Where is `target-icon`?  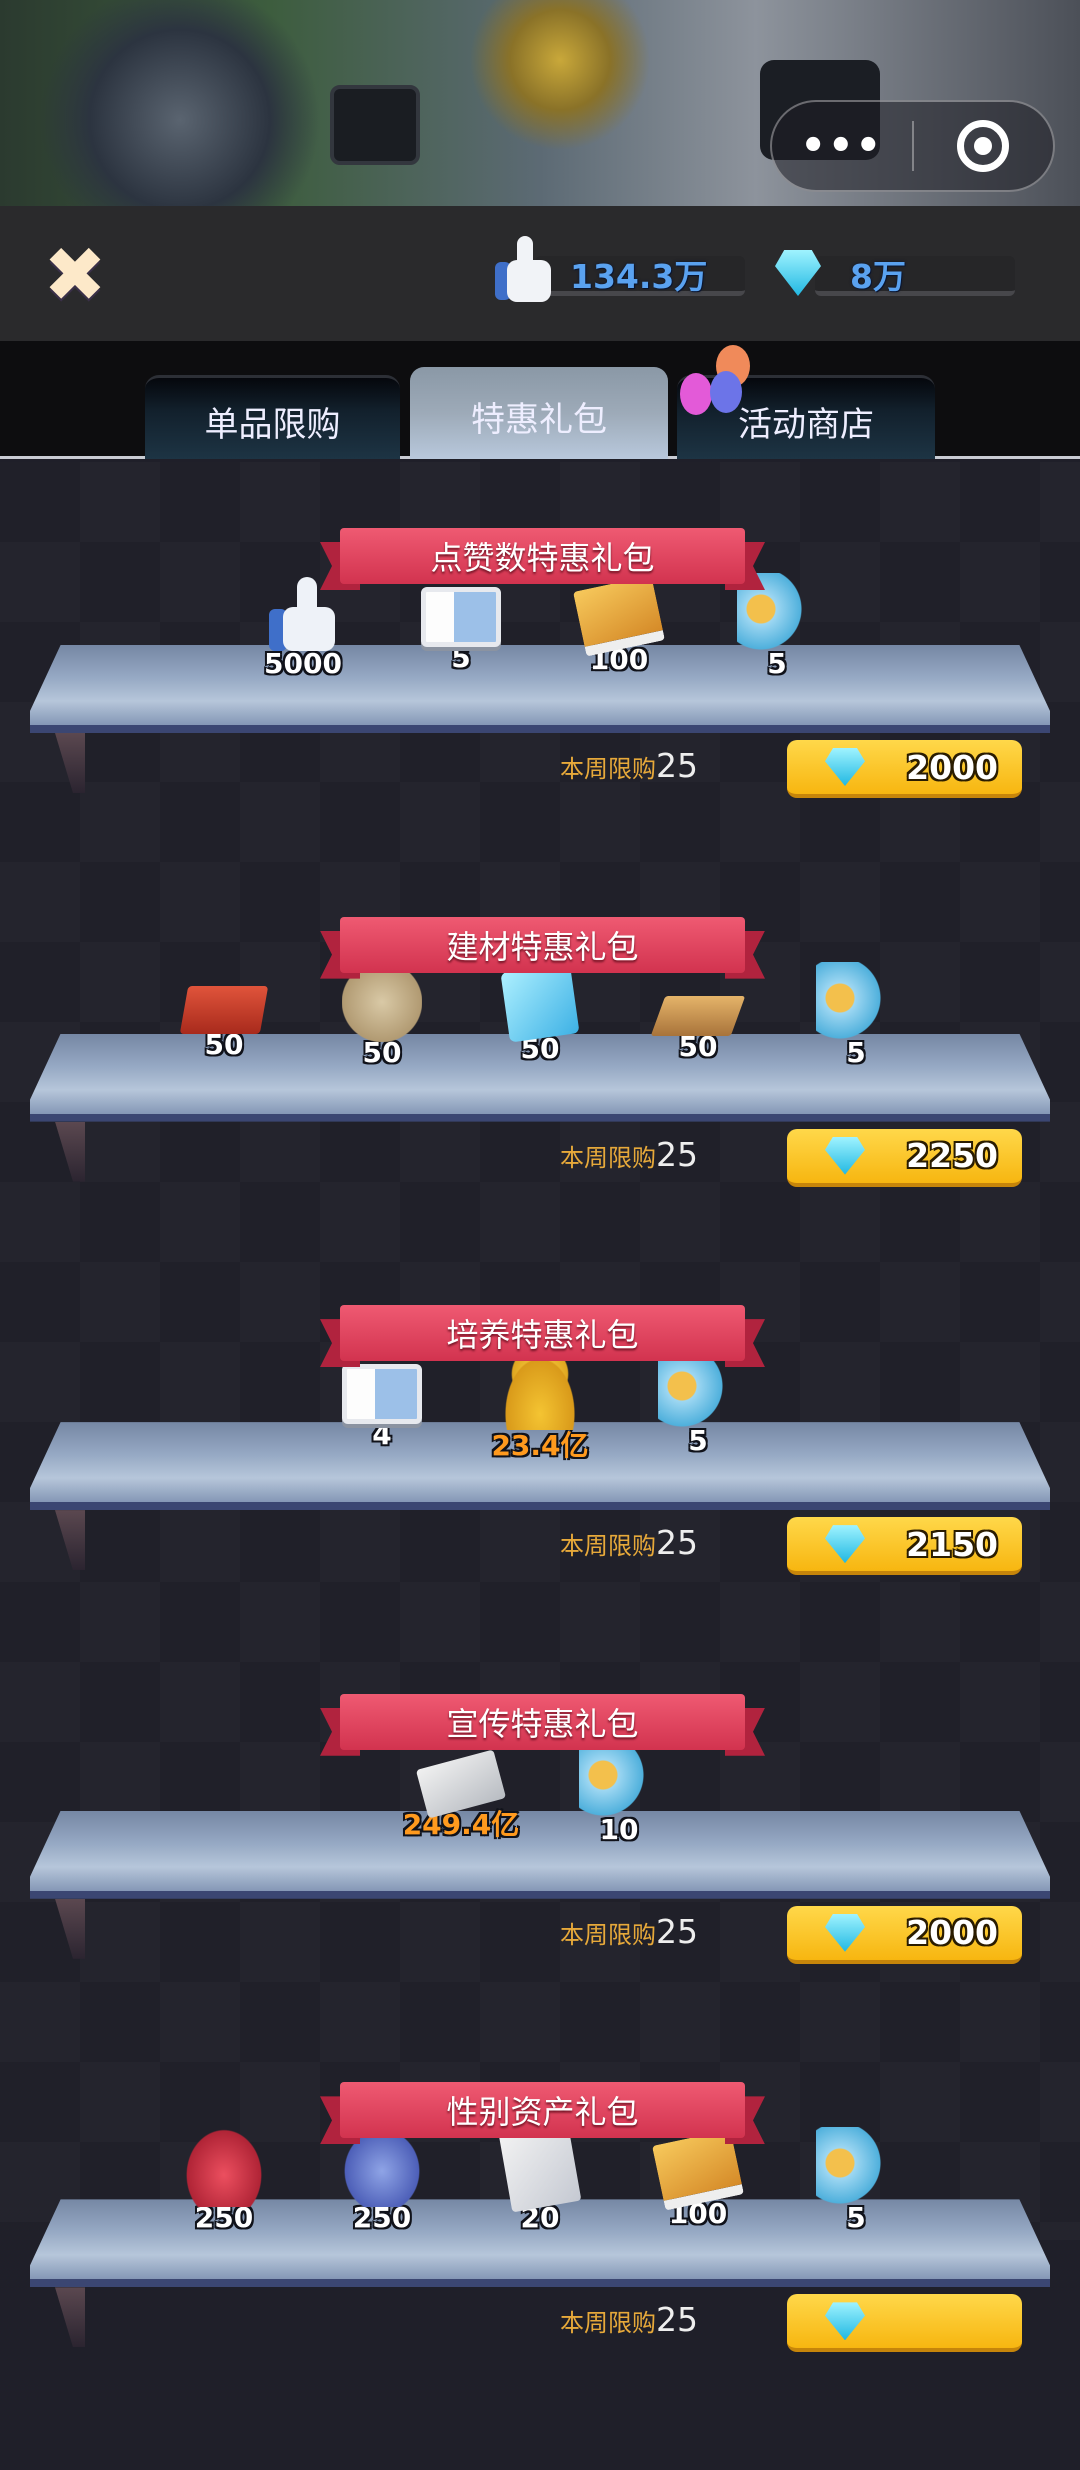 target-icon is located at coordinates (983, 146).